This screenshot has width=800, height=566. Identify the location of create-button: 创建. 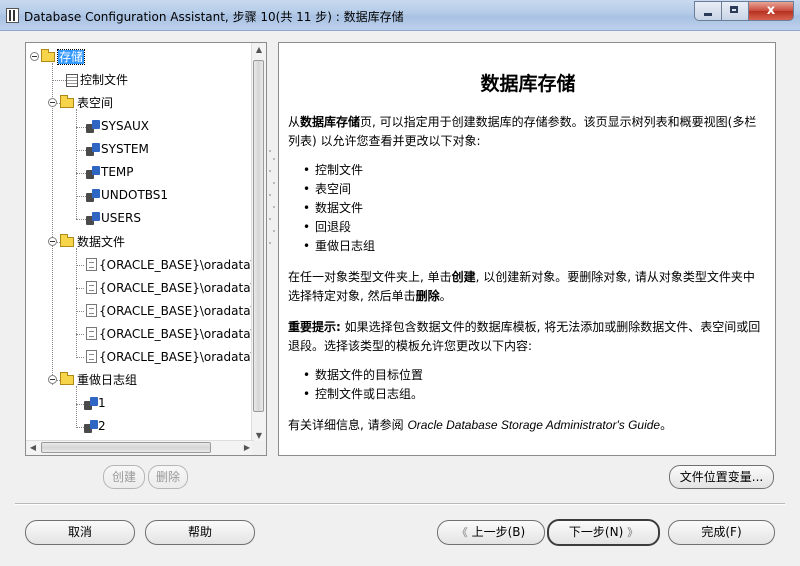
(124, 477).